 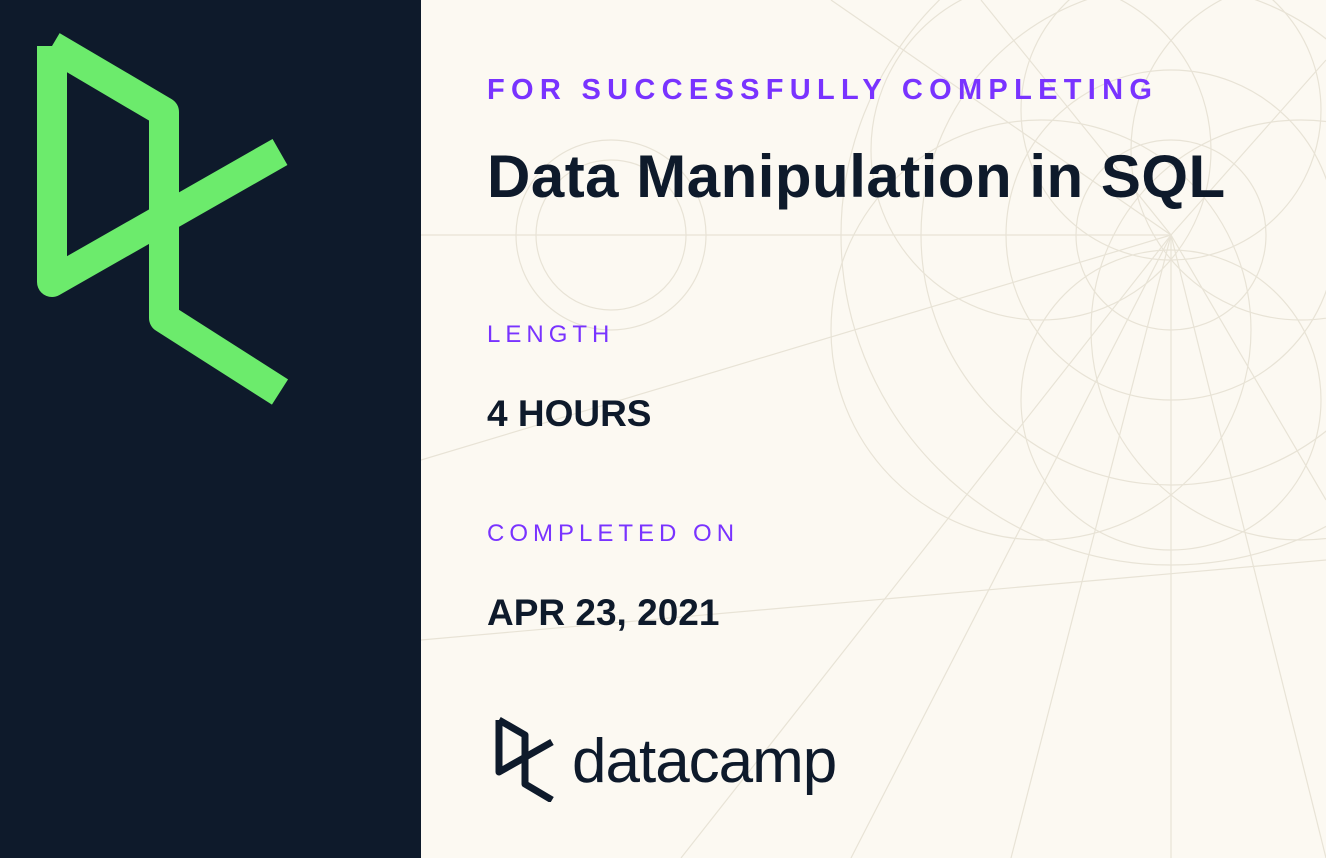 What do you see at coordinates (704, 761) in the screenshot?
I see `datacamp-wordmark: datacamp` at bounding box center [704, 761].